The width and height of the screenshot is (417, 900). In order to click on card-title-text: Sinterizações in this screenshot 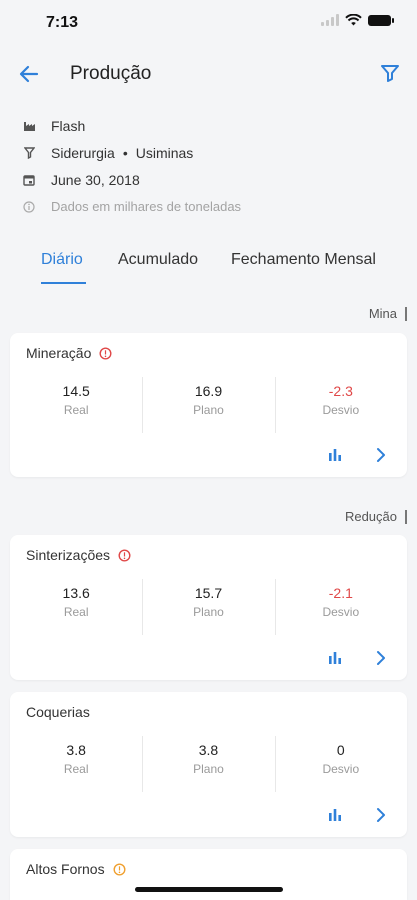, I will do `click(68, 555)`.